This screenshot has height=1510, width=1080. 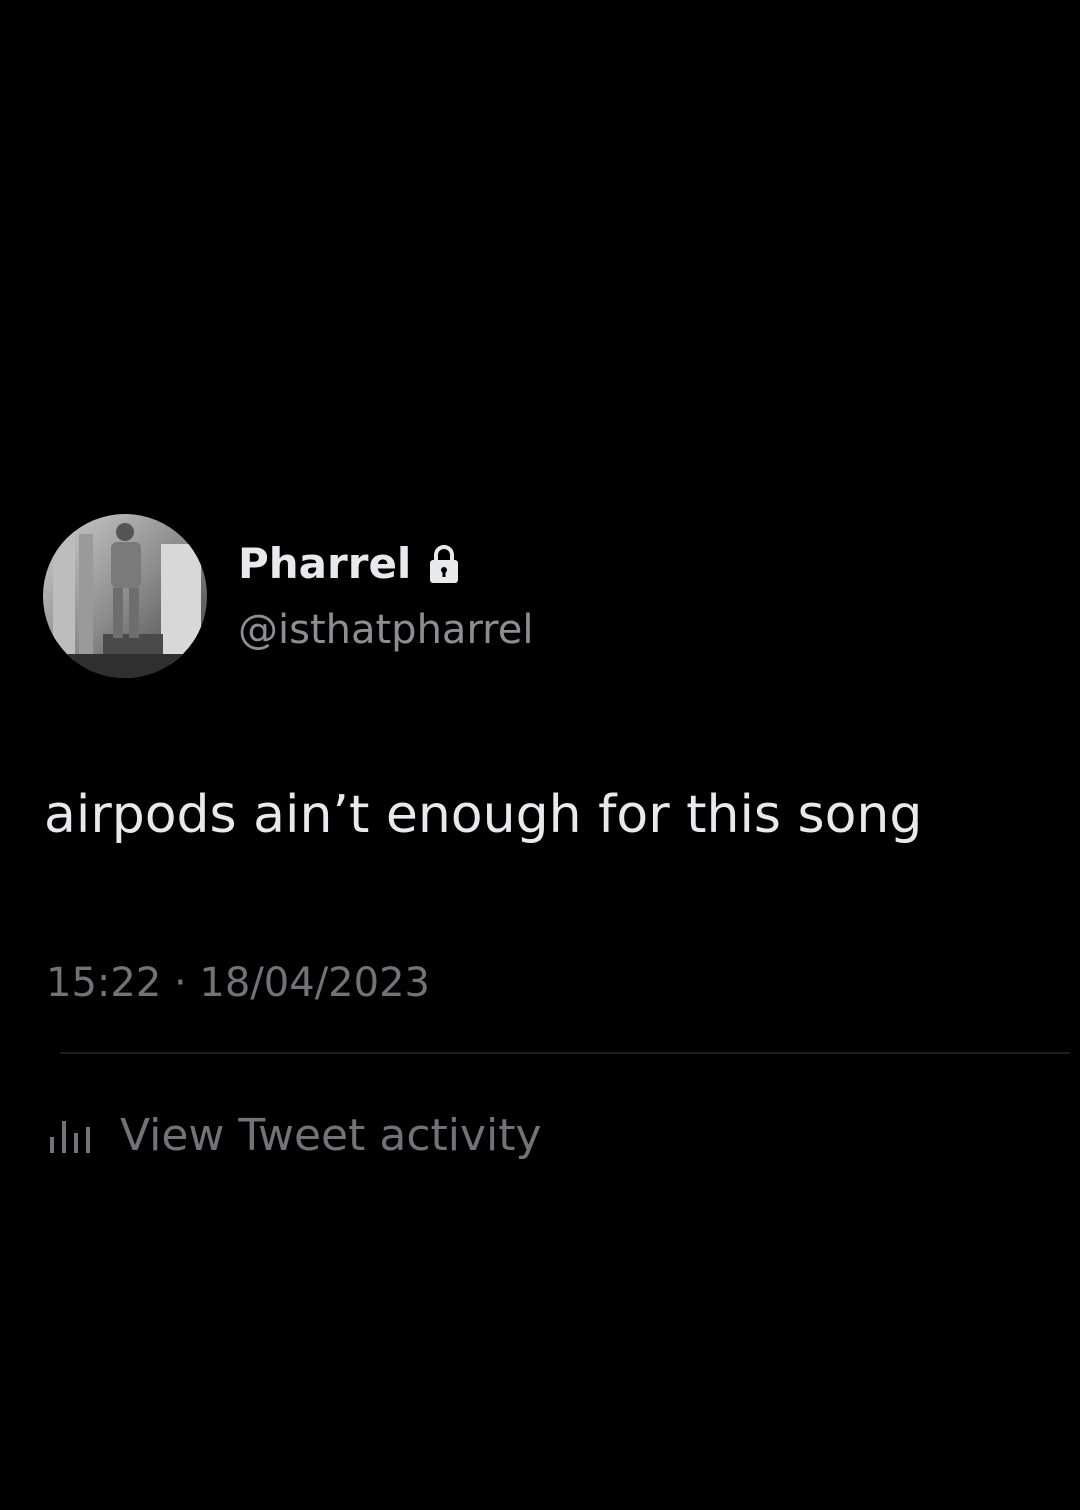 What do you see at coordinates (238, 983) in the screenshot?
I see `tweet-timestamp: 15:22 · 18/04/2023` at bounding box center [238, 983].